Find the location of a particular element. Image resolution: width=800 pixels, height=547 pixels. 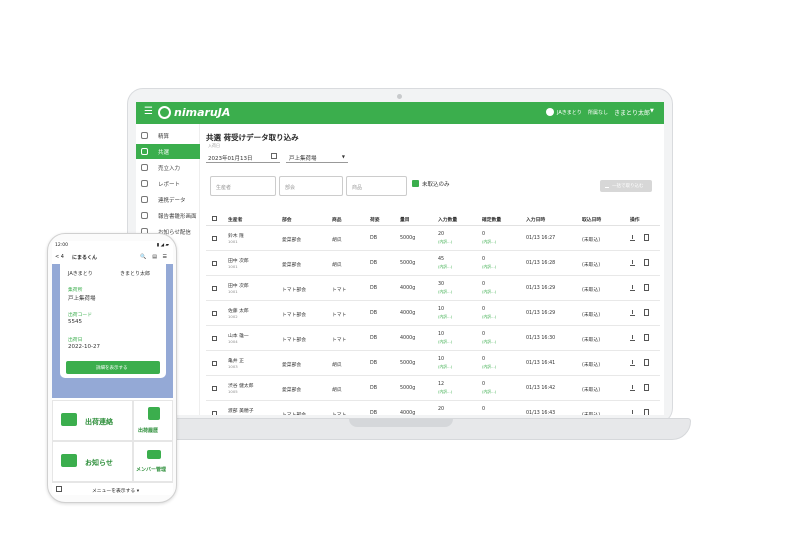

input-time-cell: 01/13 16:29 is located at coordinates (541, 313).